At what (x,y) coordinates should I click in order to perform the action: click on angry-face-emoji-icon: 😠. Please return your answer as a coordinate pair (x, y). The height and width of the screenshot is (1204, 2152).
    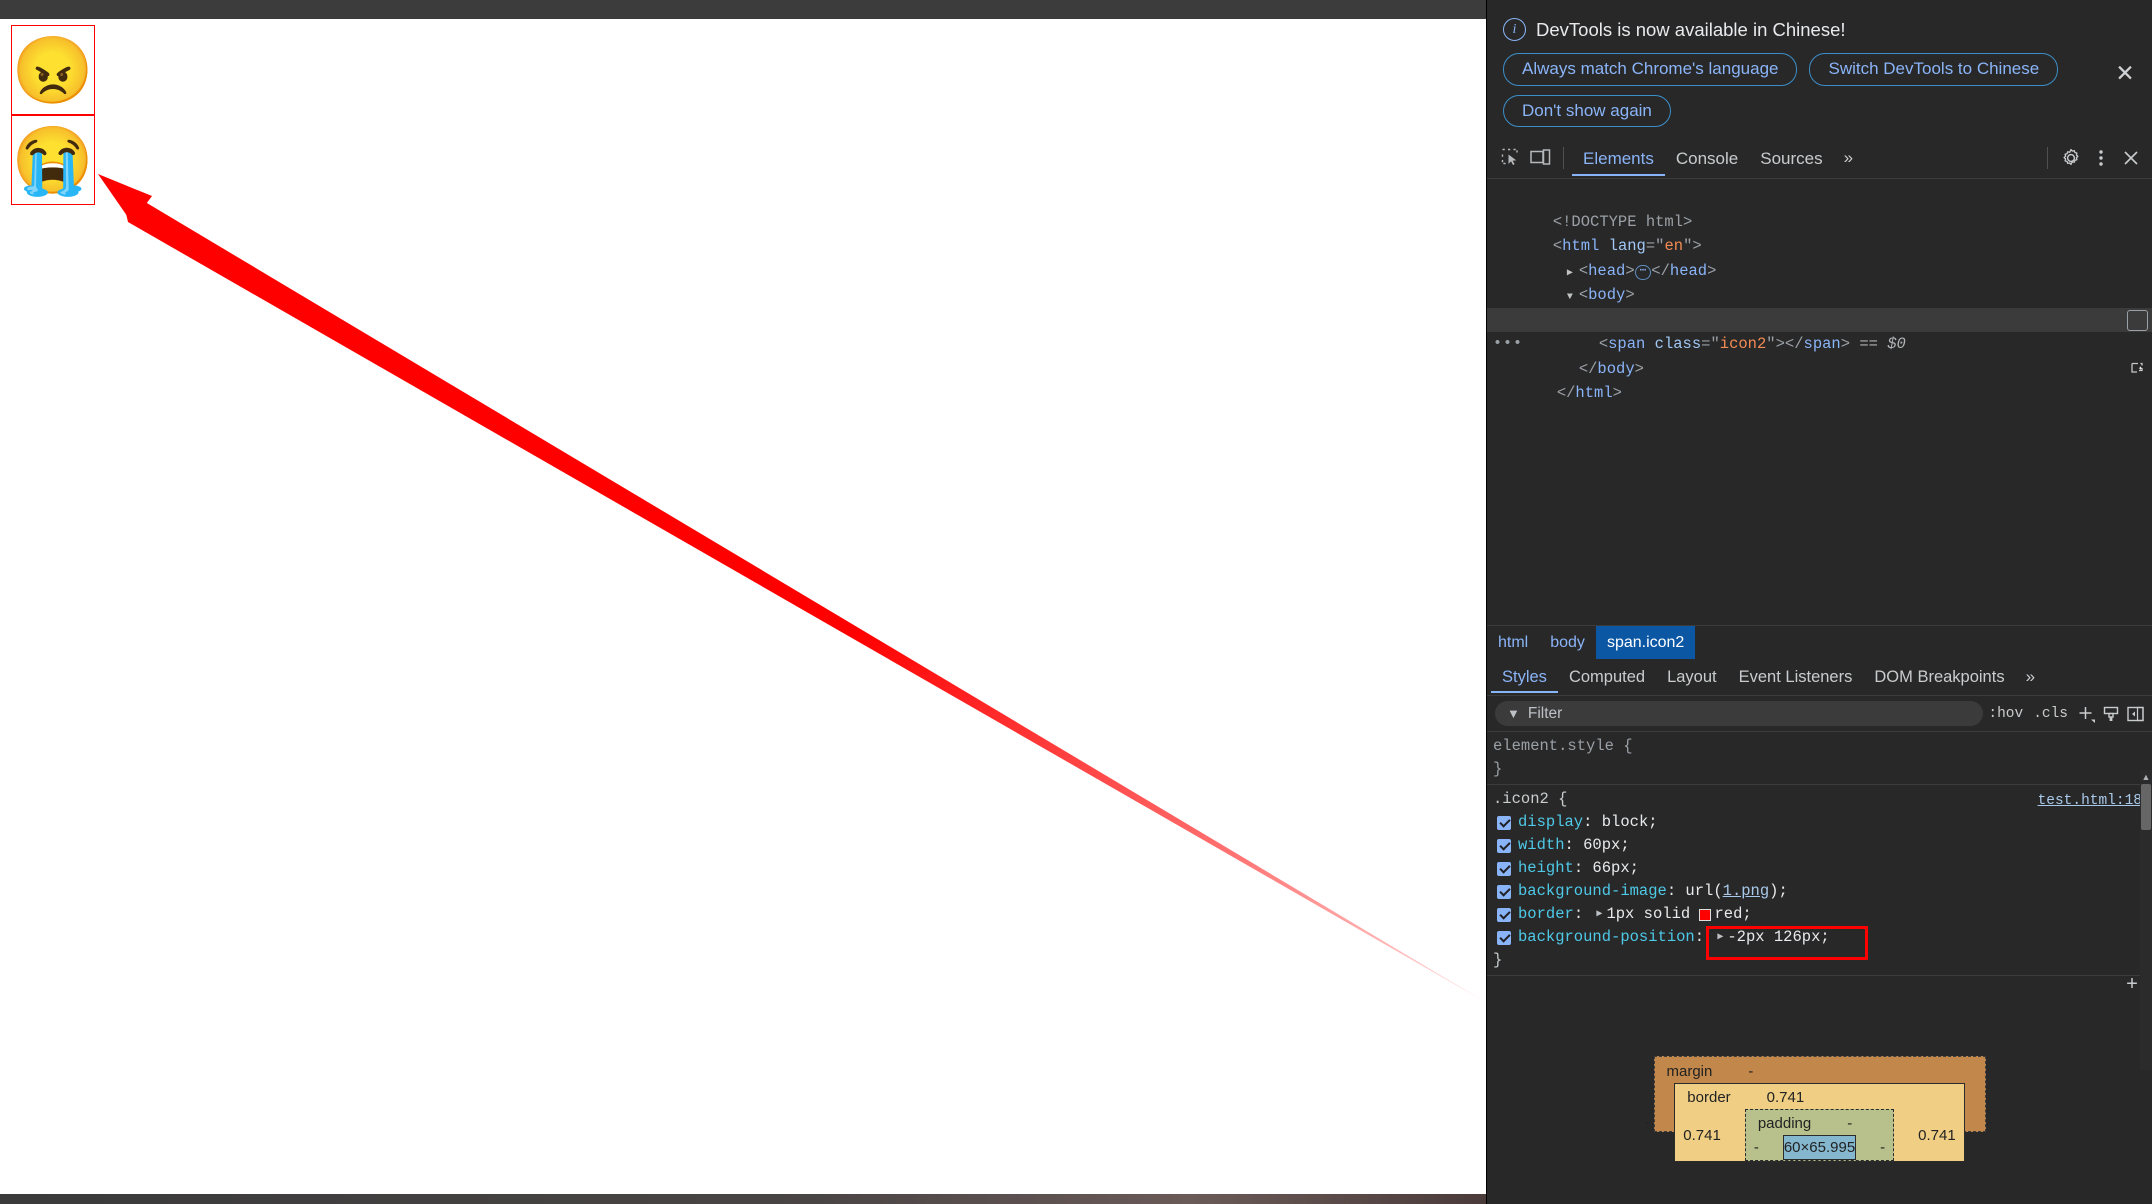
    Looking at the image, I should click on (53, 70).